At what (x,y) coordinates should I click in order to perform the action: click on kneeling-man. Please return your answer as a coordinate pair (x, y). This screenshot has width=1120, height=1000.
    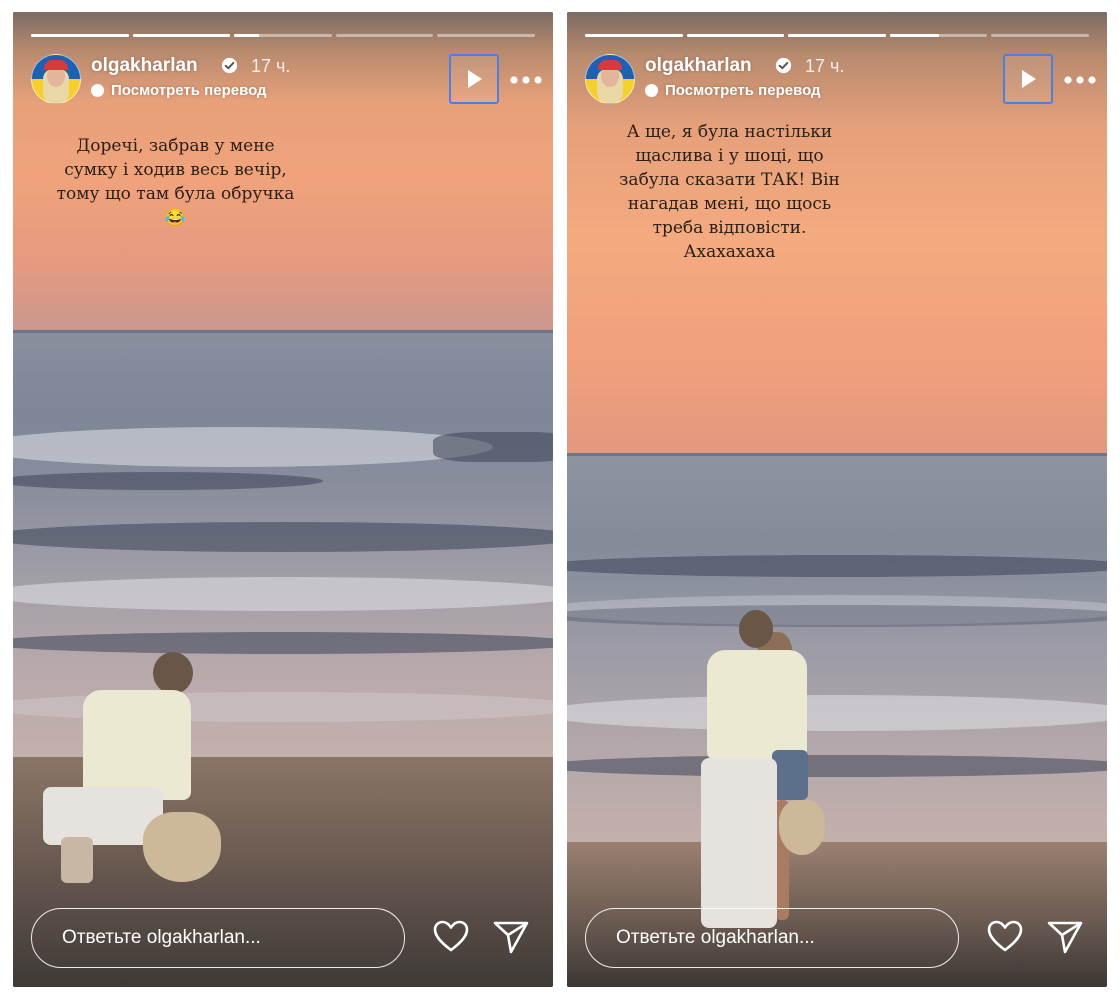
    Looking at the image, I should click on (143, 782).